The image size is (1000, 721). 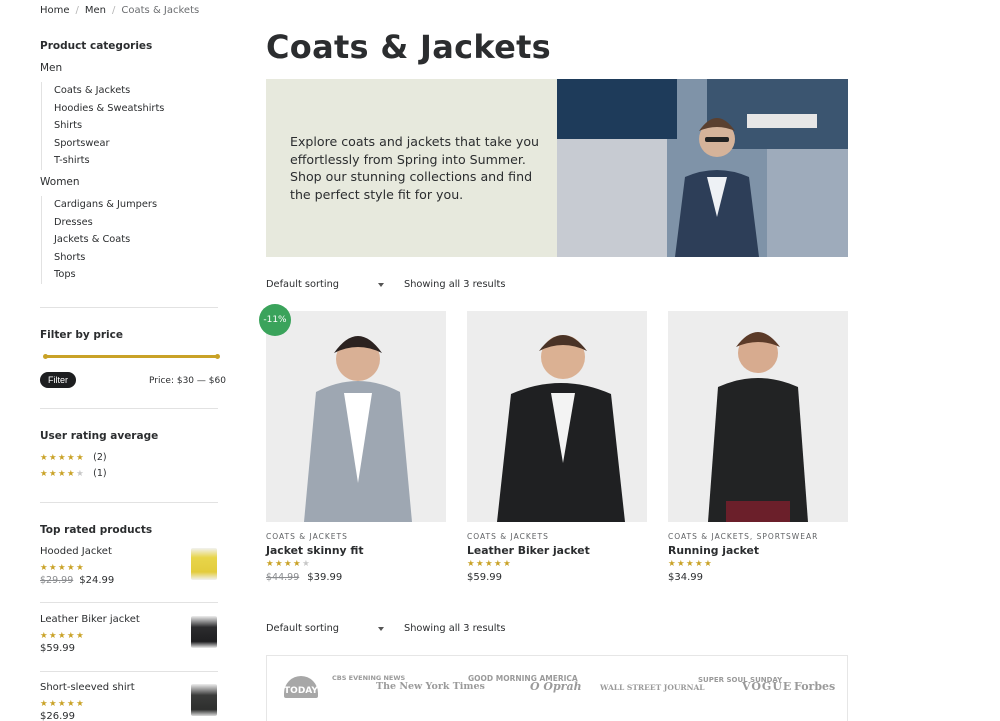 I want to click on top-rated-price: $26.99, so click(x=57, y=716).